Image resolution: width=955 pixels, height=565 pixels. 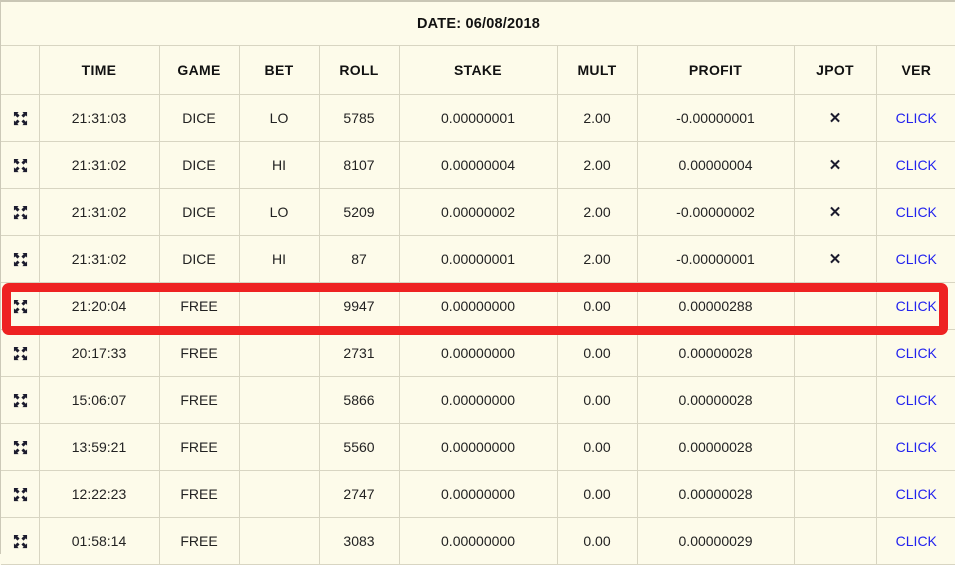 I want to click on cell-stake: 0.00000001, so click(x=478, y=118).